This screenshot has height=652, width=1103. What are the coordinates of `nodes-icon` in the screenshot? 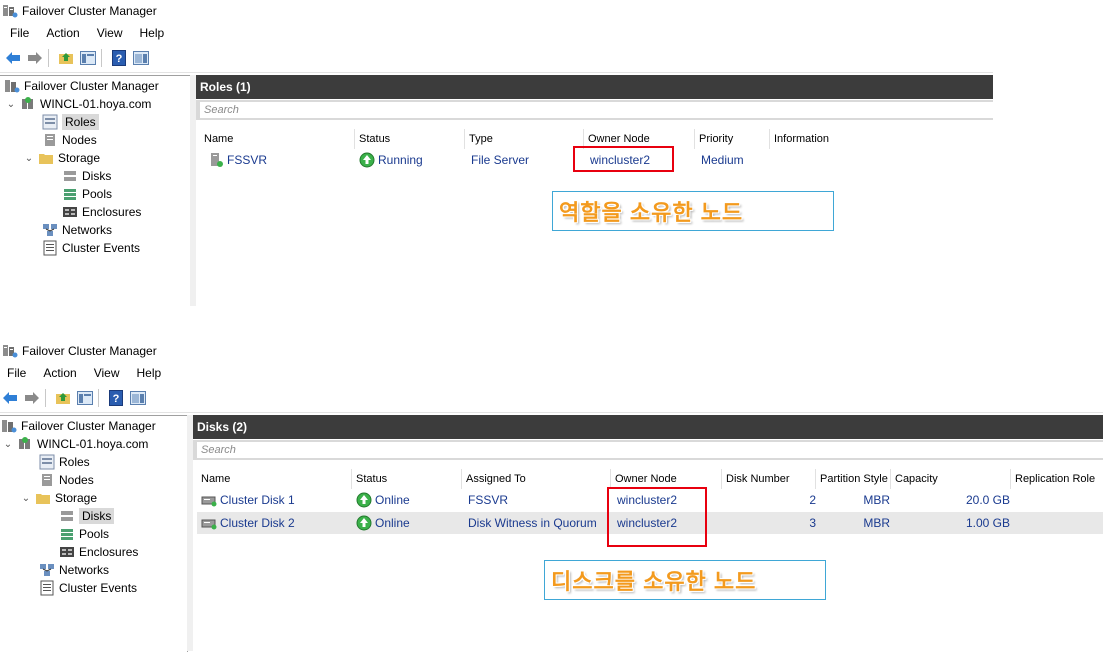 It's located at (50, 140).